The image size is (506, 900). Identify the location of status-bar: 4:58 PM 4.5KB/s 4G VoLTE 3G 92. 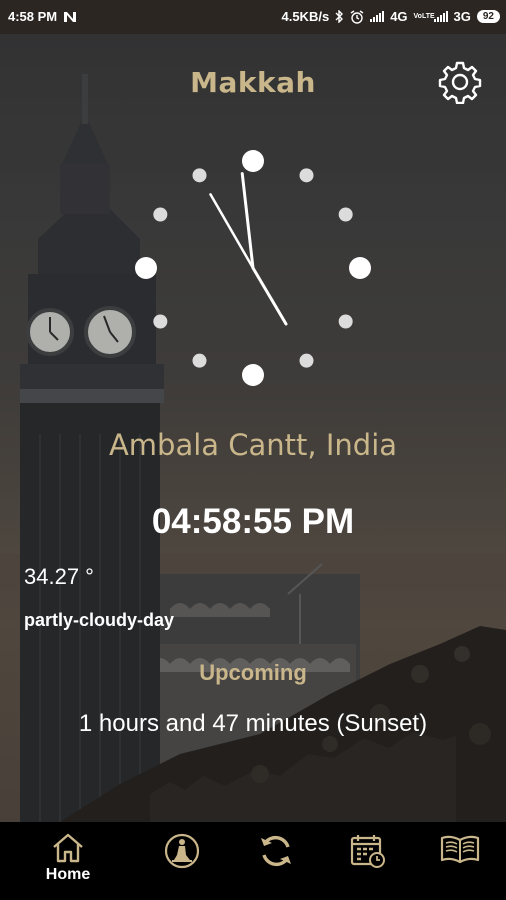
(253, 17).